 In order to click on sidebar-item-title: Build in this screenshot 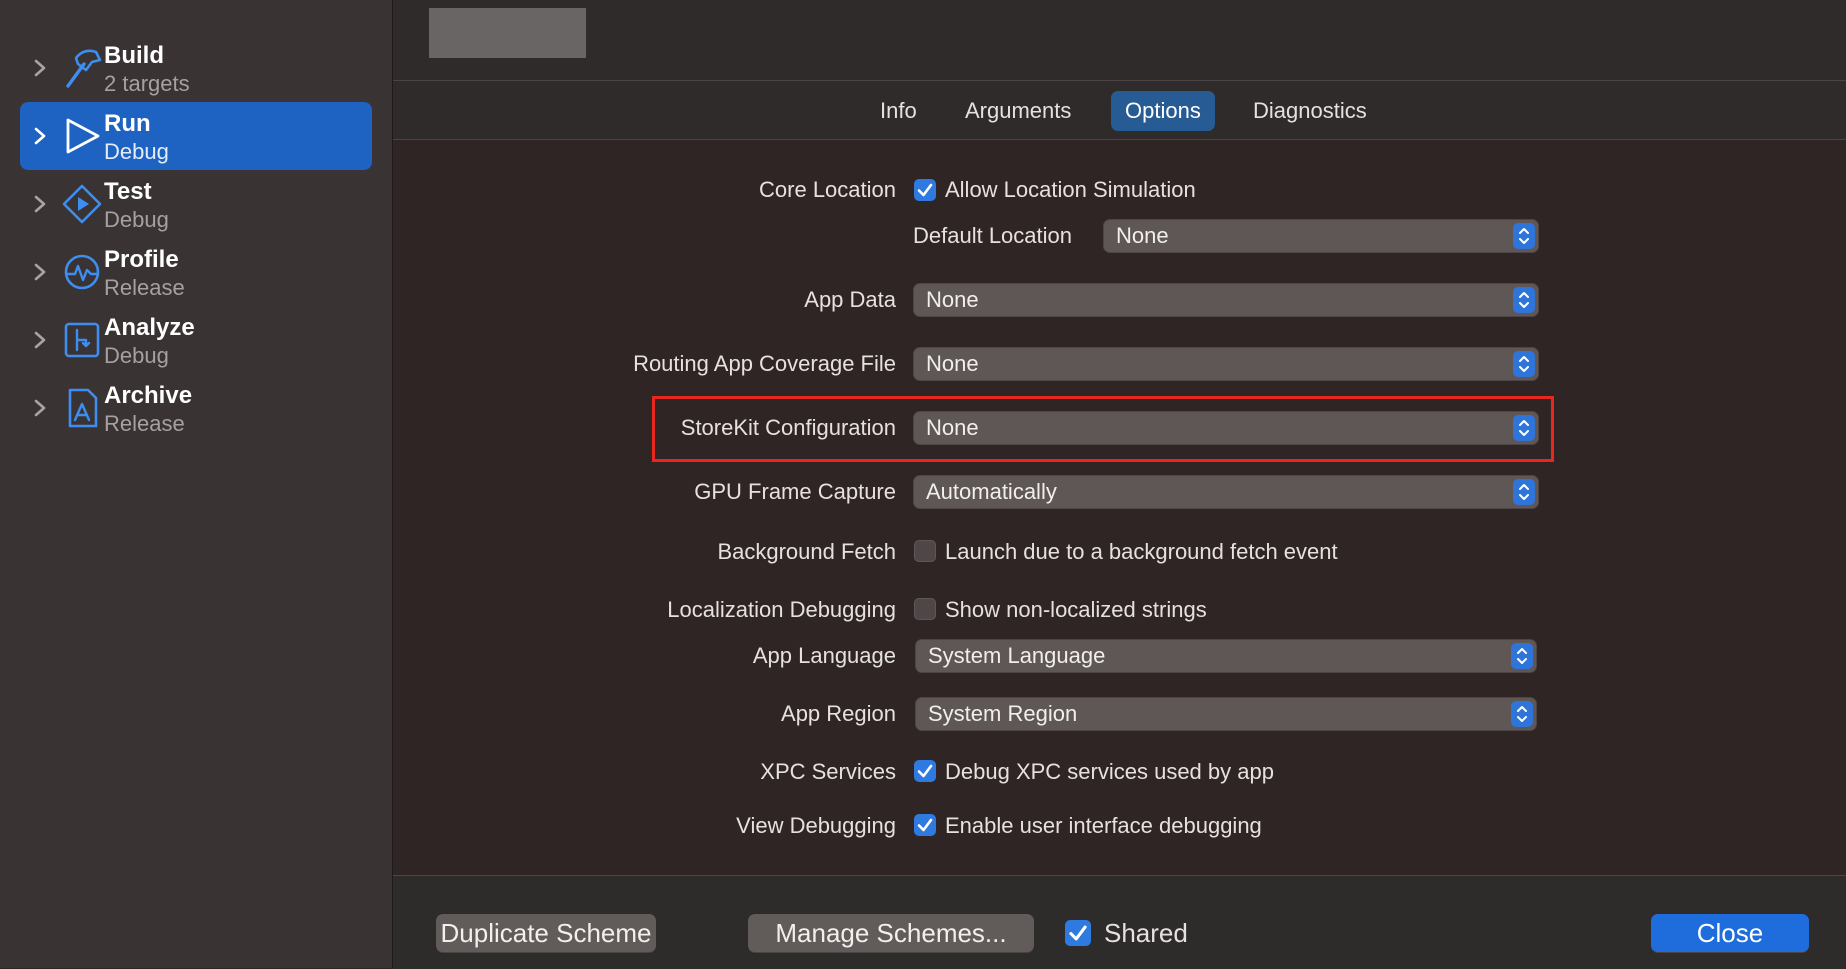, I will do `click(134, 55)`.